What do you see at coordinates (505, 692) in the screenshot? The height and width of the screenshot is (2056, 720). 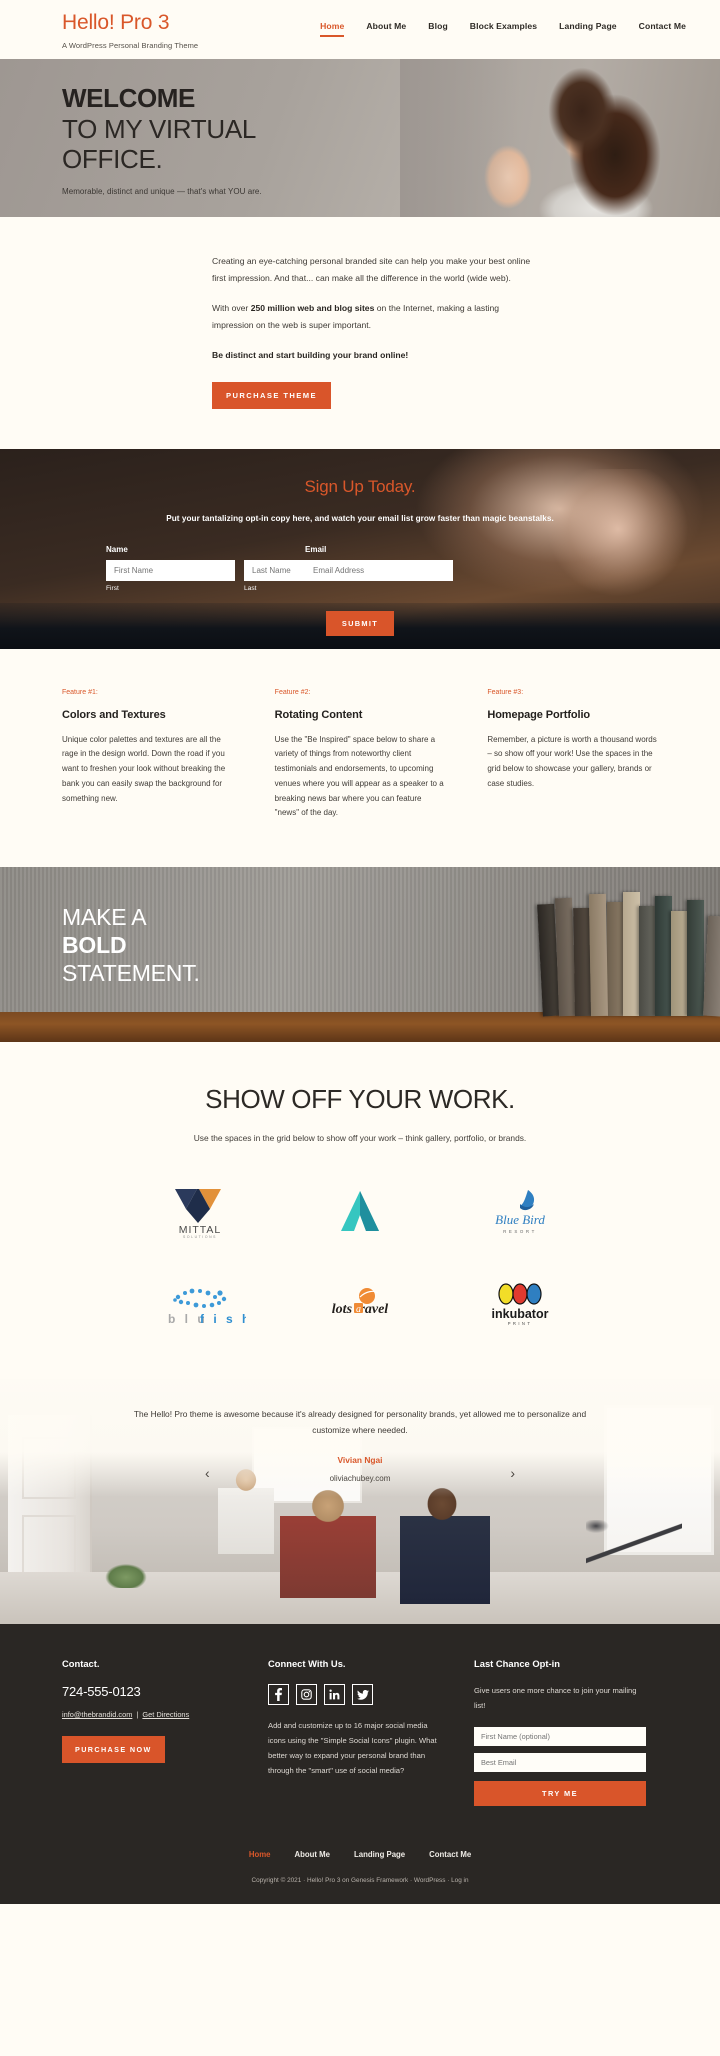 I see `feature-3-eyebrow: Feature #3:` at bounding box center [505, 692].